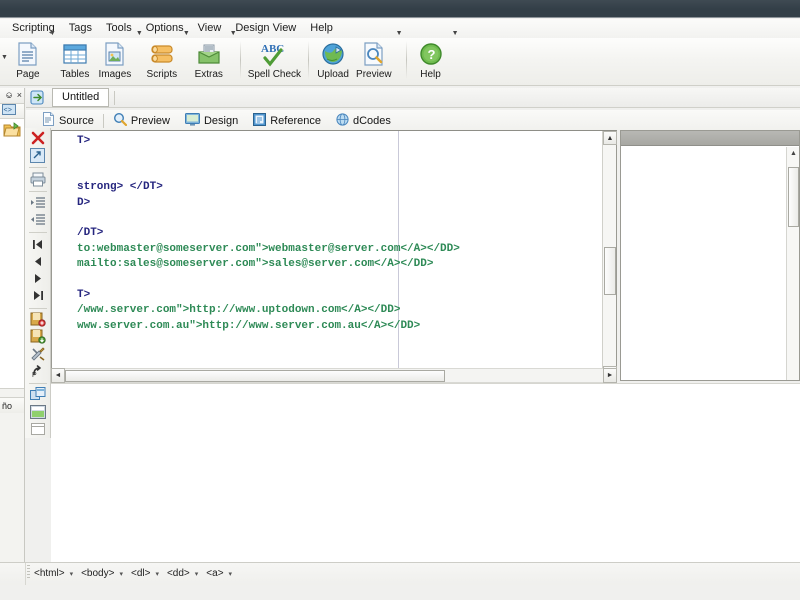 The image size is (800, 600). I want to click on monitor-icon, so click(192, 121).